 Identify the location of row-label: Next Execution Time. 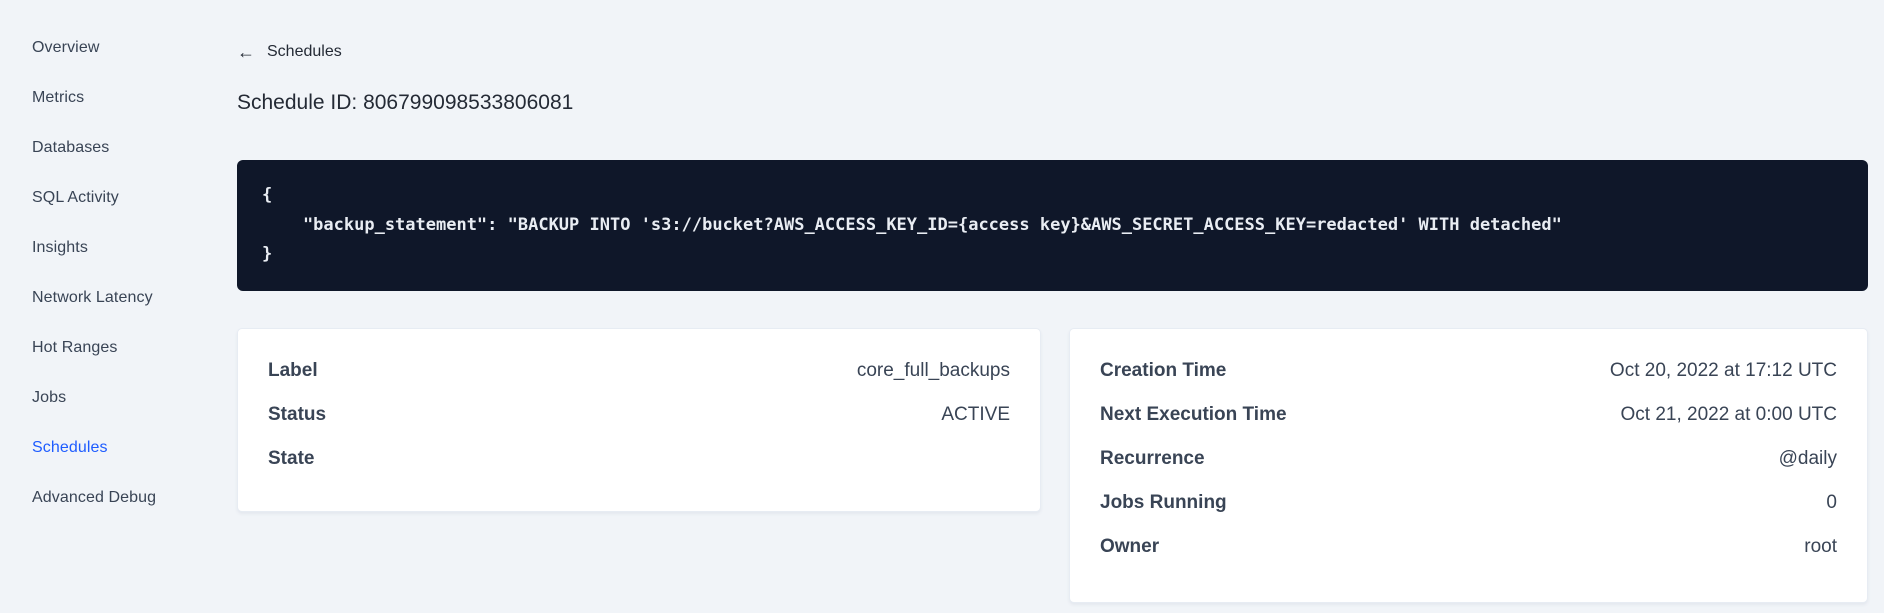
(1193, 414).